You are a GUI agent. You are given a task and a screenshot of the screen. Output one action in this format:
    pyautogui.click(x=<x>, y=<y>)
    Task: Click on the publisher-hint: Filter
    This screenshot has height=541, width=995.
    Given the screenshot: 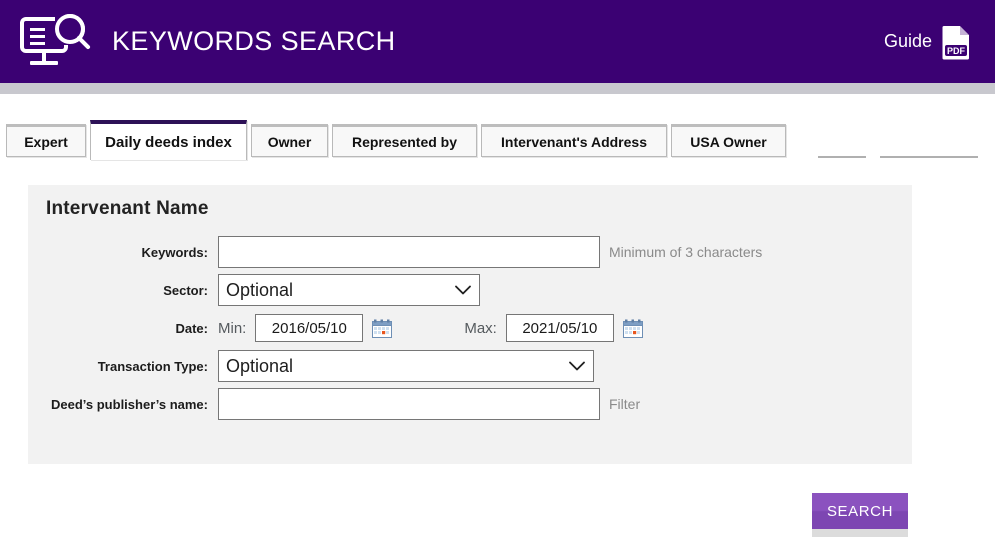 What is the action you would take?
    pyautogui.click(x=625, y=404)
    